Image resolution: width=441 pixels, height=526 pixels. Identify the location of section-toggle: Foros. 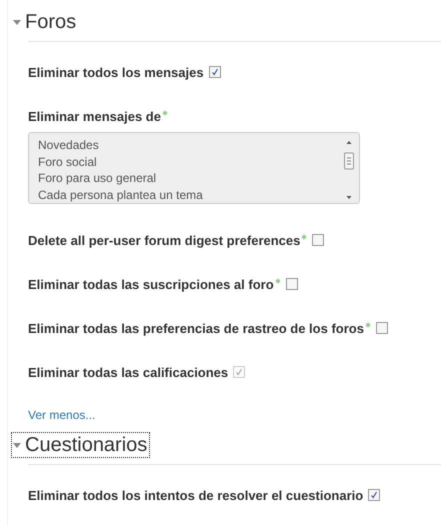
(45, 22).